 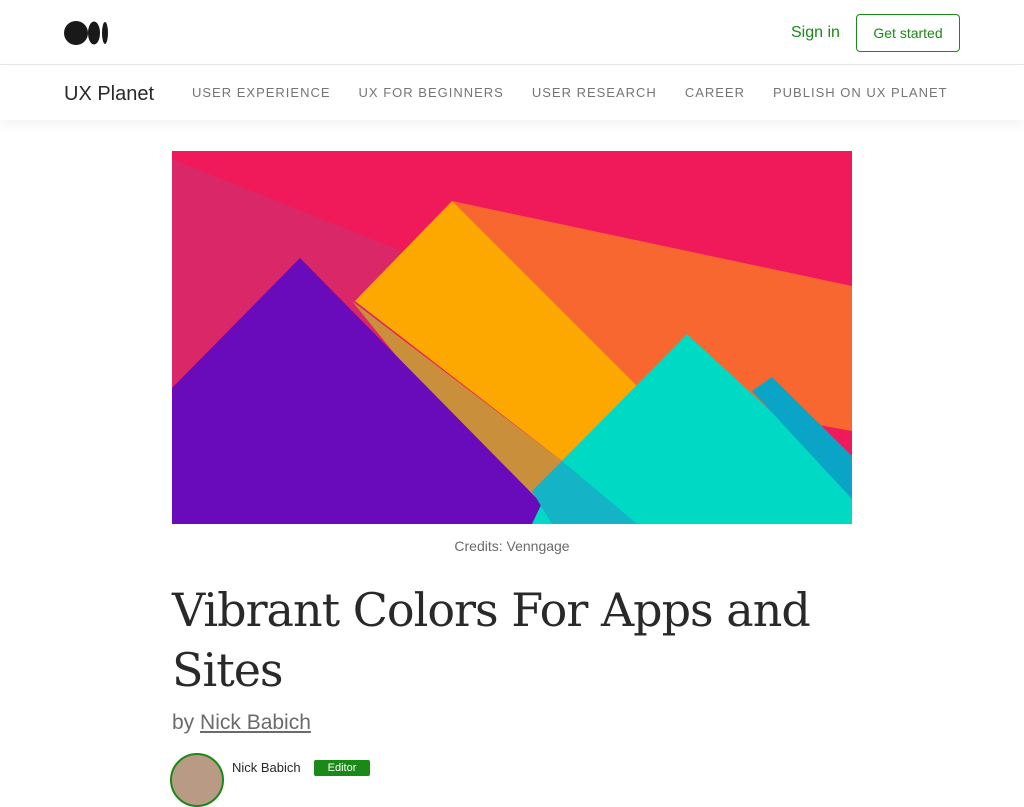 I want to click on publication-name: UX Planet, so click(x=109, y=94).